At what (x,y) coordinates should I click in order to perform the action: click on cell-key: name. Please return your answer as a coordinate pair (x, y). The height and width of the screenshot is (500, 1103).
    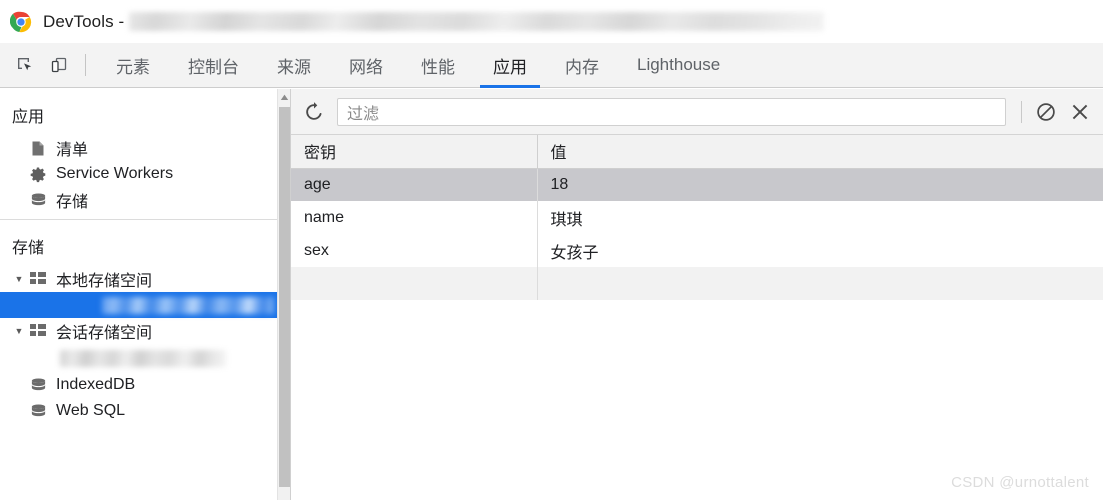
    Looking at the image, I should click on (414, 217).